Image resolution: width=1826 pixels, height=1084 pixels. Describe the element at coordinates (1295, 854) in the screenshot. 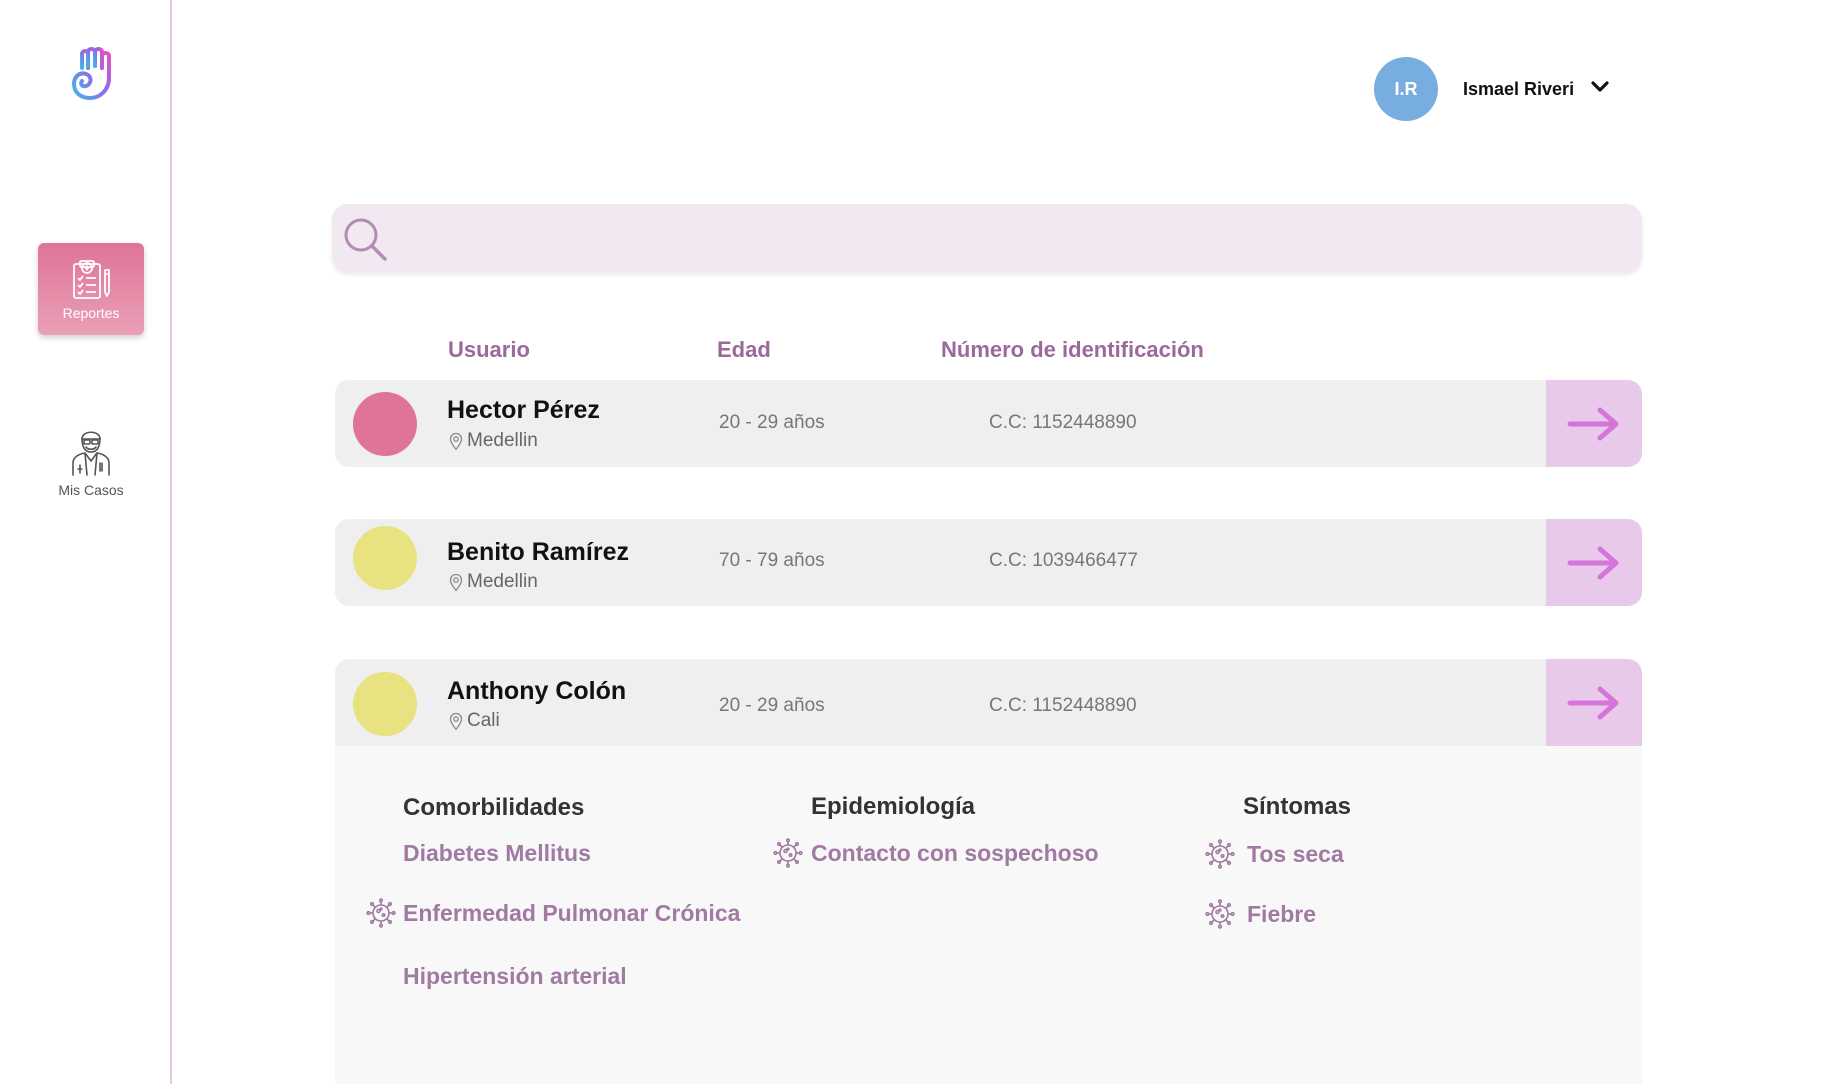

I see `symptom-item: Tos seca` at that location.